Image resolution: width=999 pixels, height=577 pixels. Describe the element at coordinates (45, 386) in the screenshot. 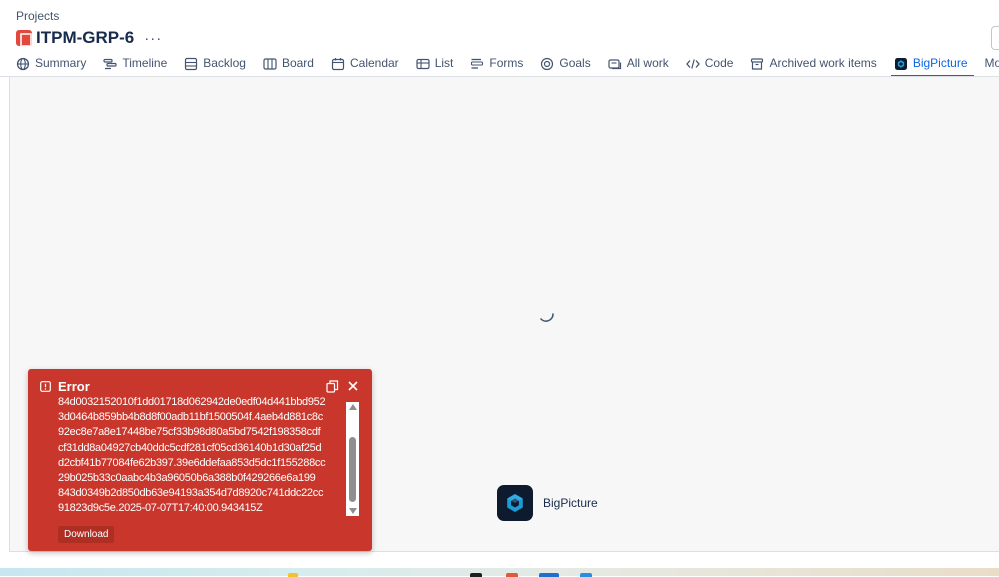

I see `error-icon` at that location.